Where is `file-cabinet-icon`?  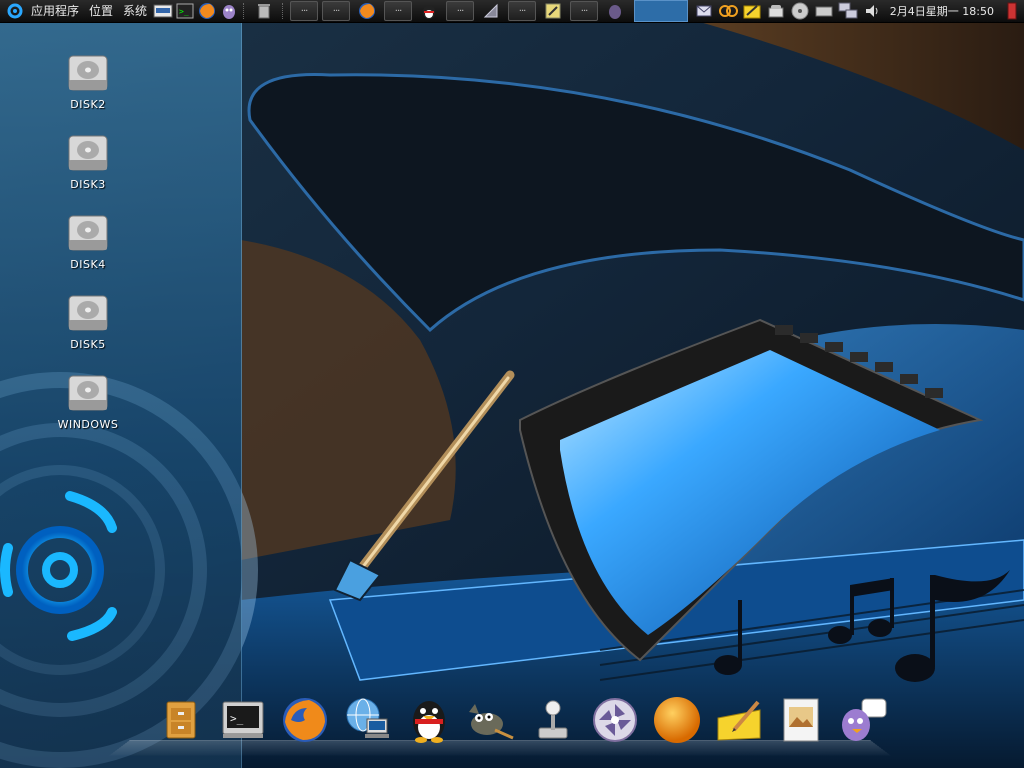 file-cabinet-icon is located at coordinates (181, 720).